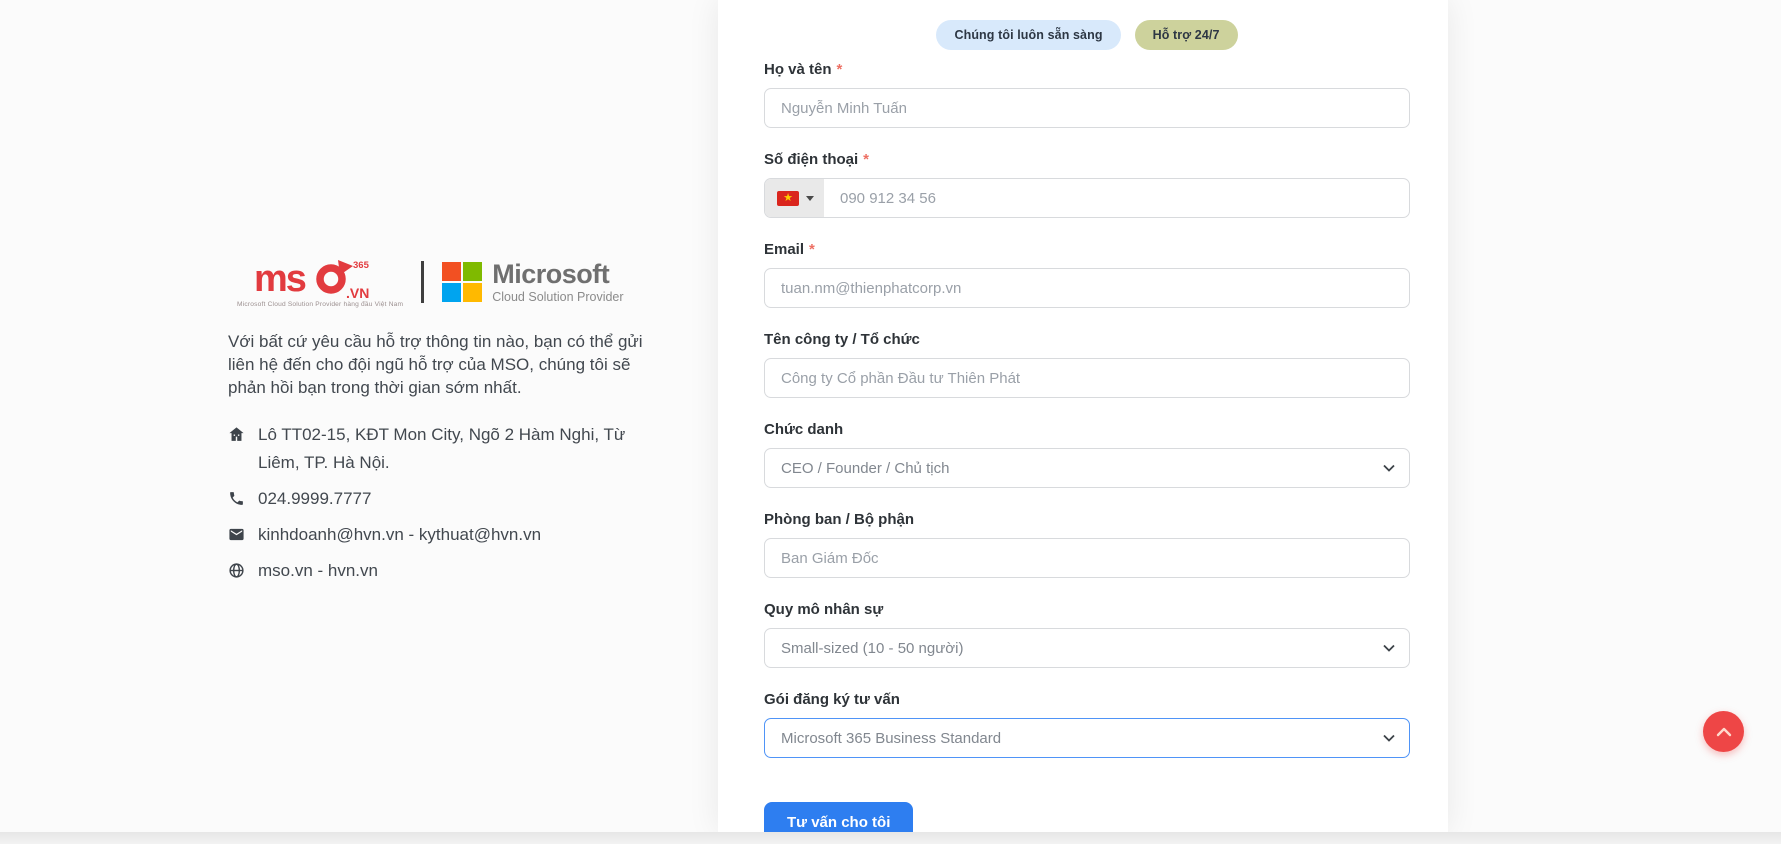 The image size is (1781, 844). Describe the element at coordinates (891, 738) in the screenshot. I see `package-value: Microsoft 365 Business Standard` at that location.